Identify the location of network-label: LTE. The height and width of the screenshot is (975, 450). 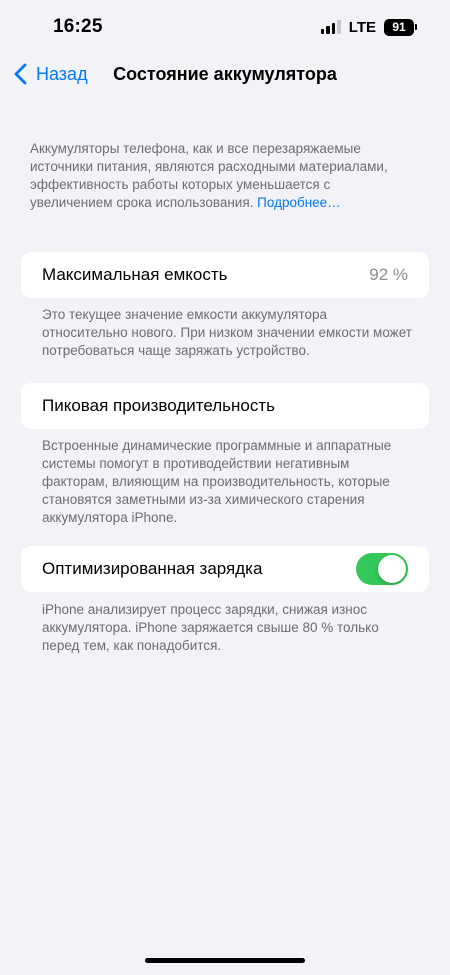
(362, 27).